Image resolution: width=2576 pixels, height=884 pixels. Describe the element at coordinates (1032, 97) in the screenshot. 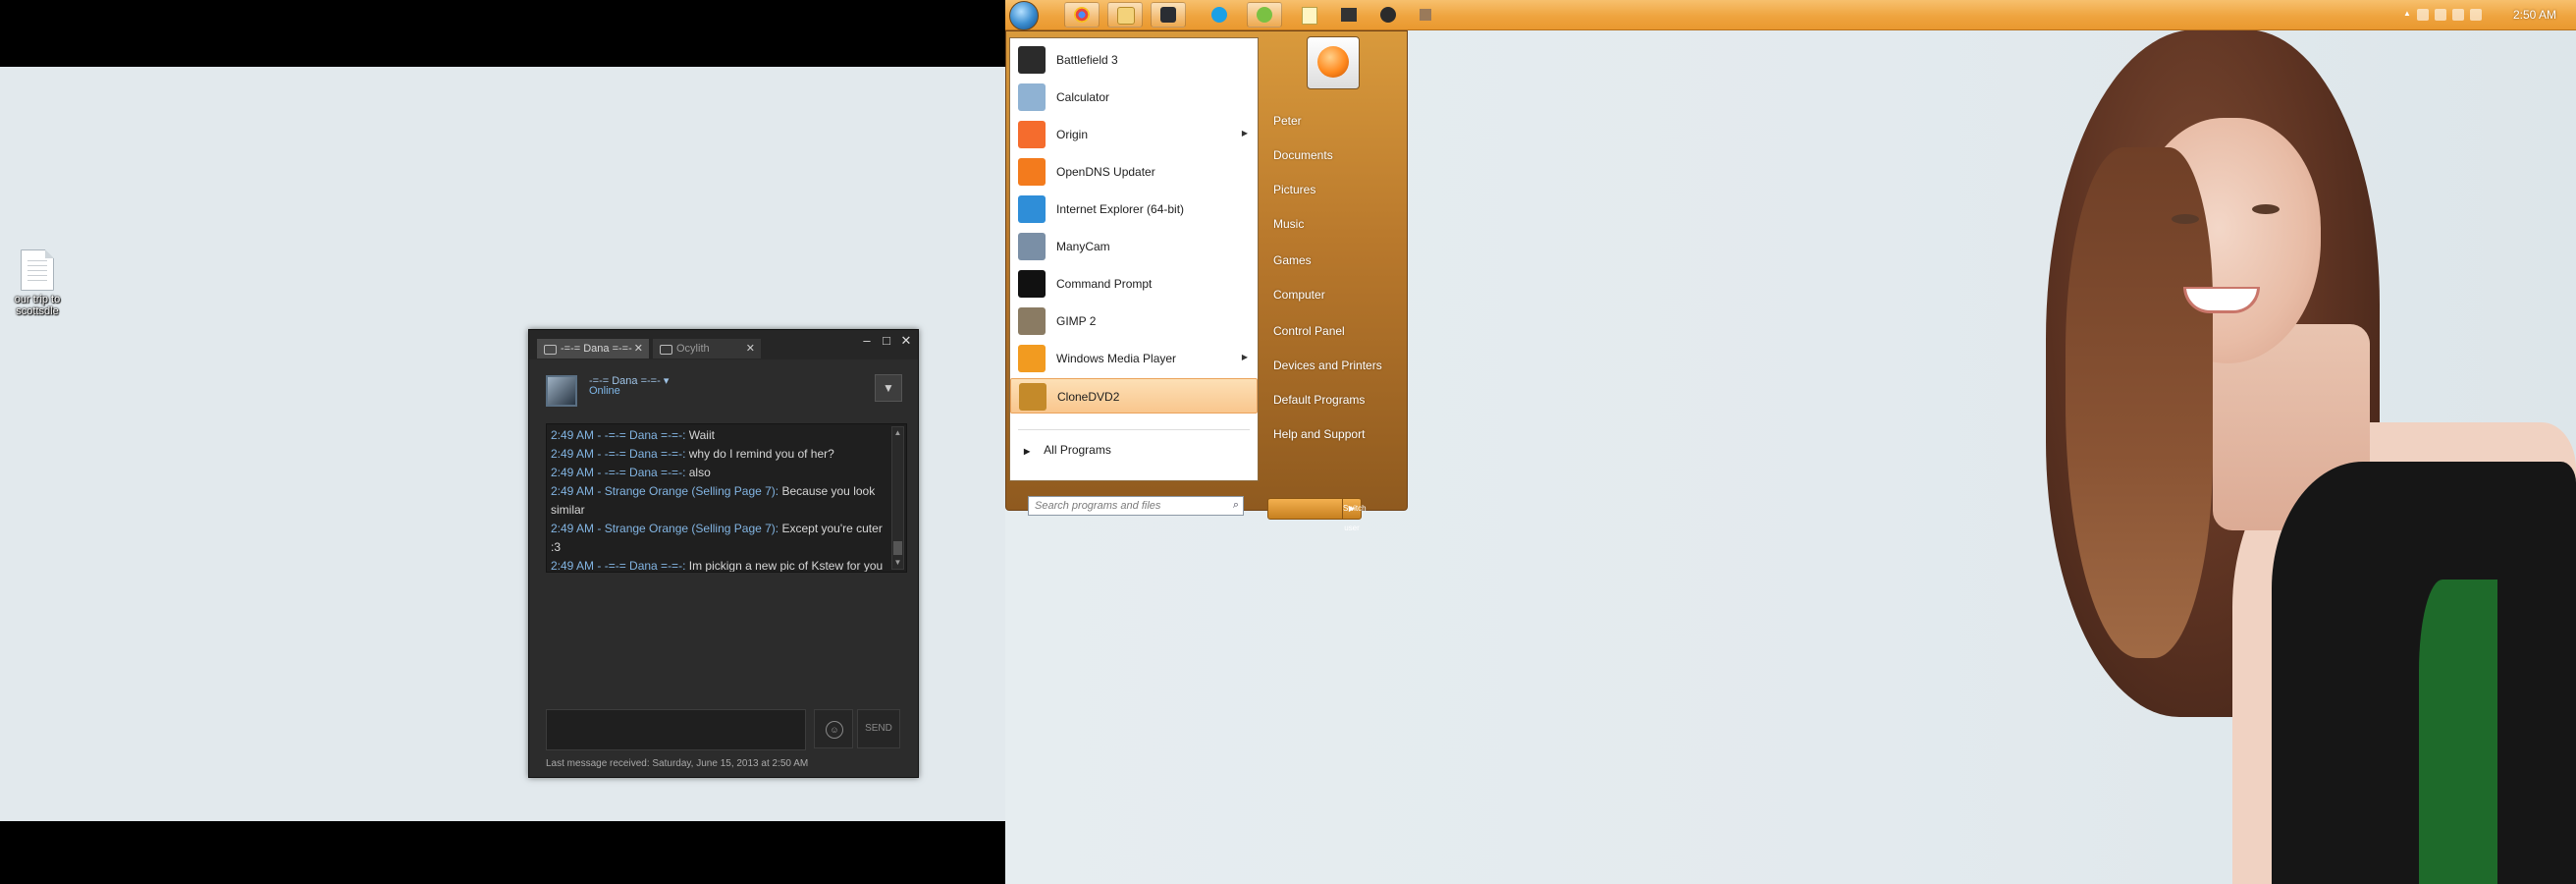

I see `calculator-icon` at that location.